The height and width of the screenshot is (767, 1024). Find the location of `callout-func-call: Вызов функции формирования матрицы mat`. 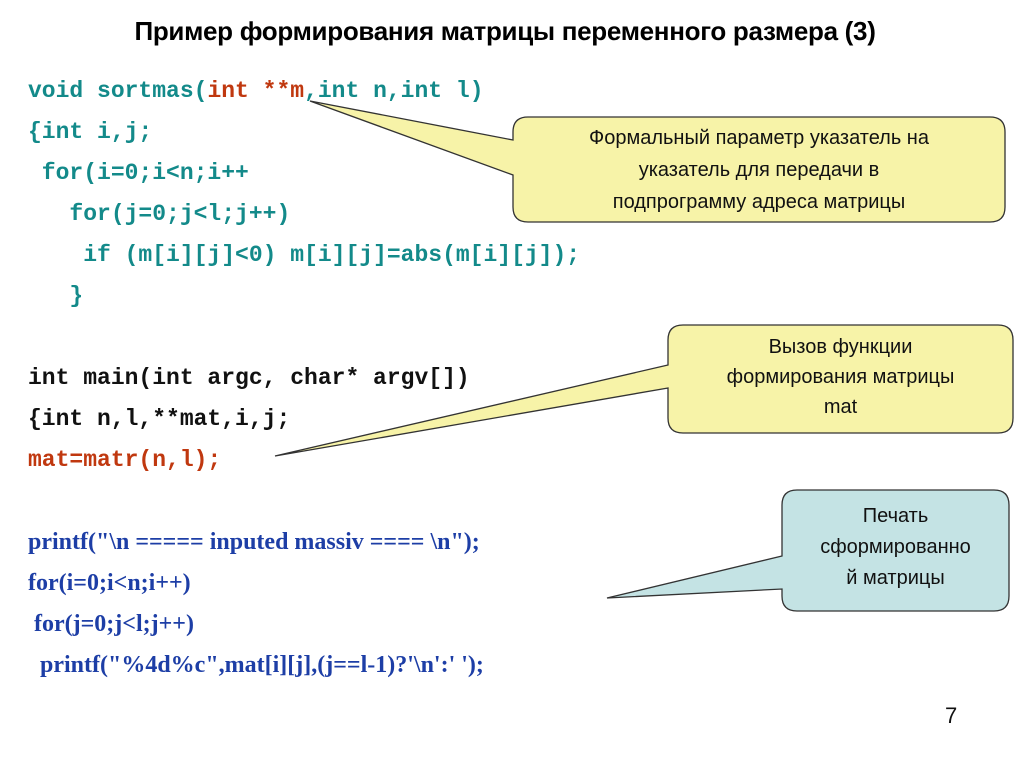

callout-func-call: Вызов функции формирования матрицы mat is located at coordinates (840, 377).